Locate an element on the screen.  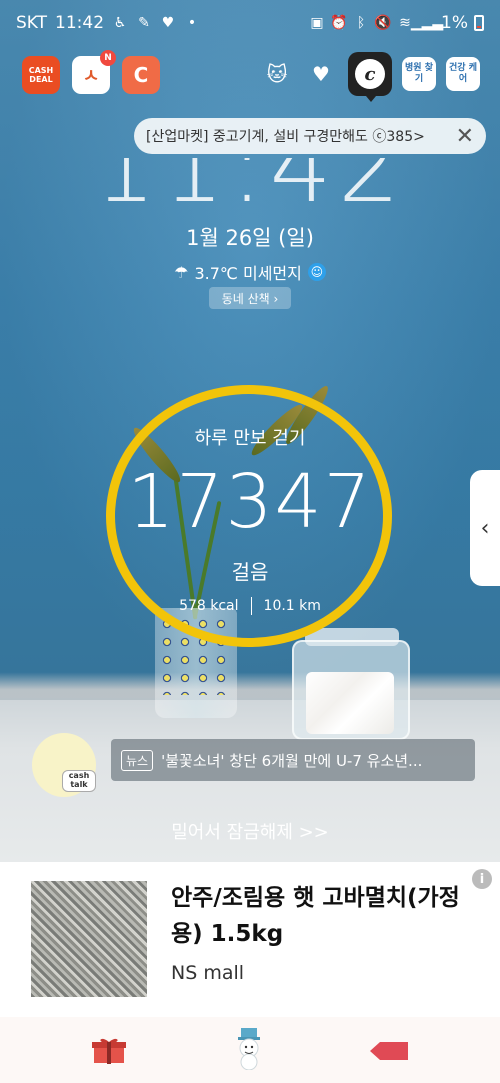
snowman-icon is located at coordinates (249, 1049).